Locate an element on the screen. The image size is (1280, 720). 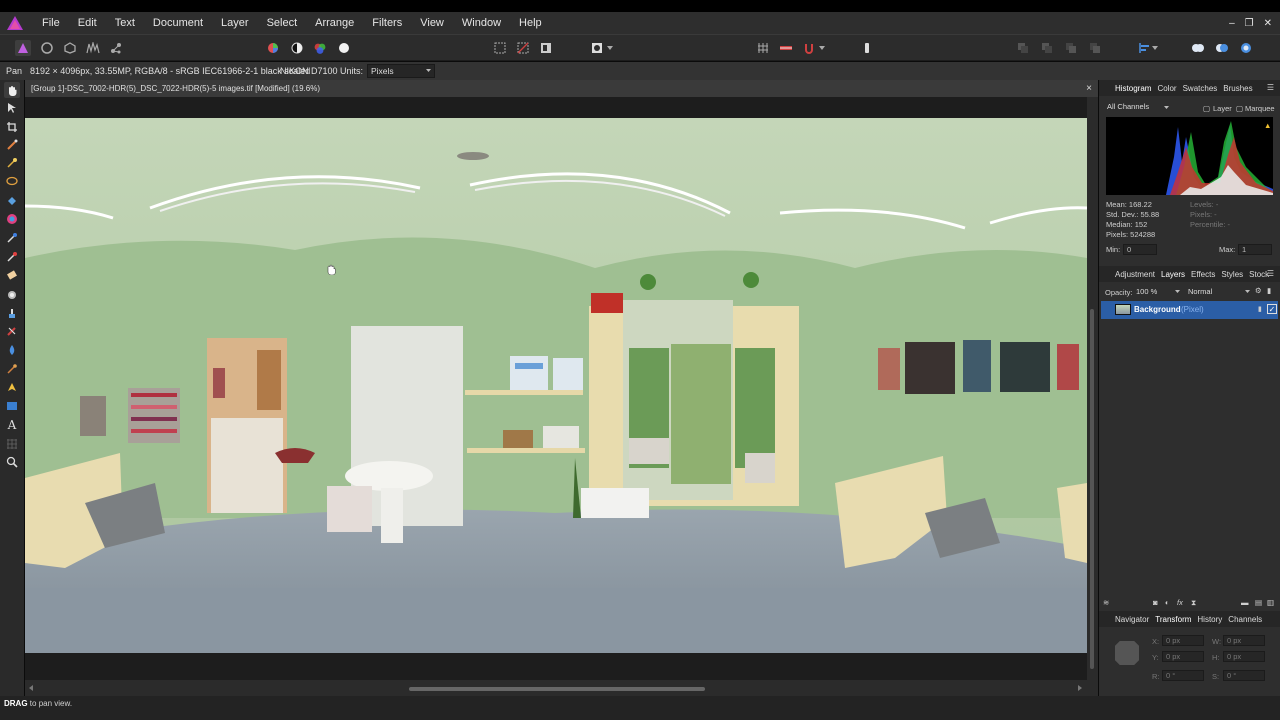
assistant-icon is located at coordinates (867, 48).